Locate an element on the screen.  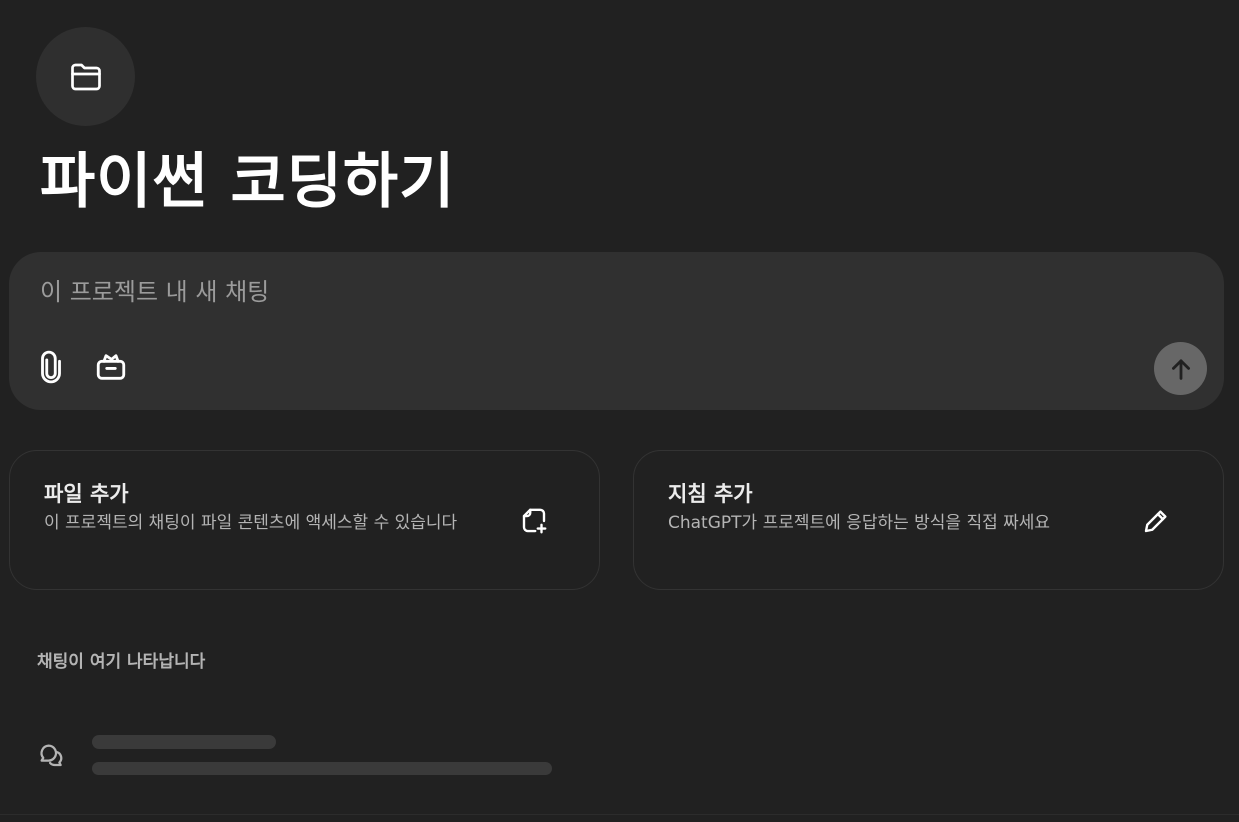
paperclip-icon is located at coordinates (51, 367).